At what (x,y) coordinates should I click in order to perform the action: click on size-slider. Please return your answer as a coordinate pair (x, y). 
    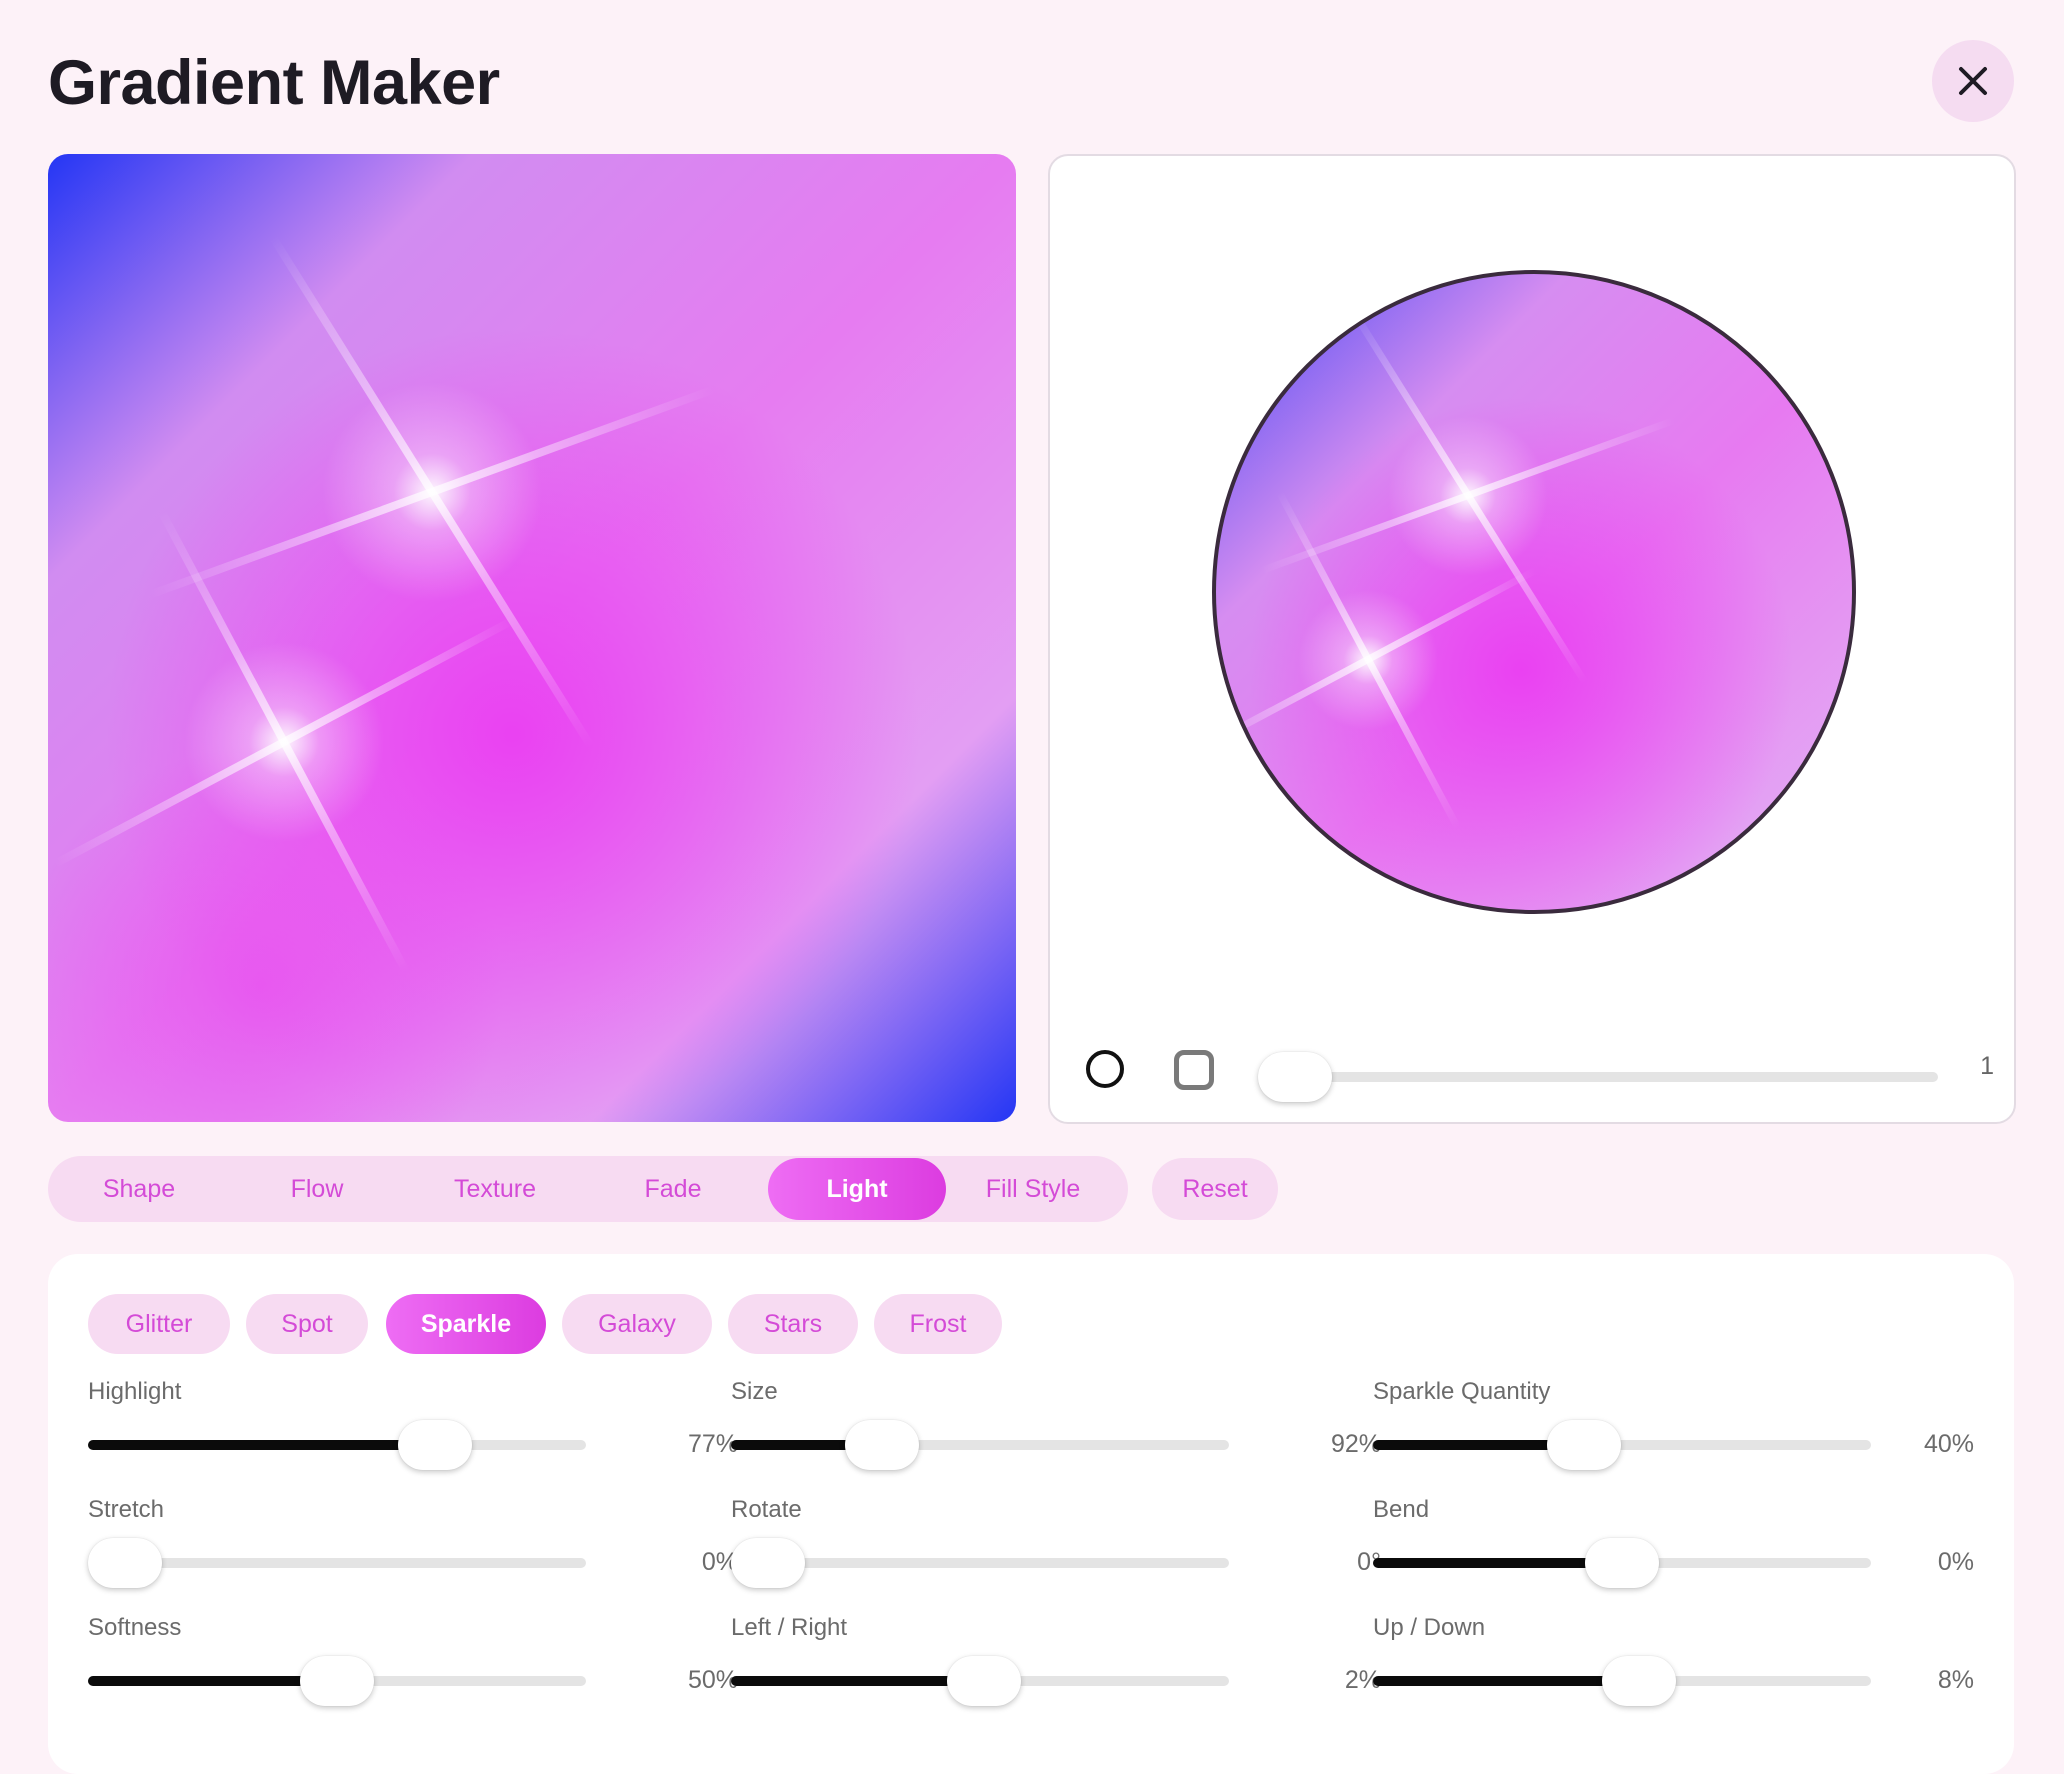
    Looking at the image, I should click on (980, 1445).